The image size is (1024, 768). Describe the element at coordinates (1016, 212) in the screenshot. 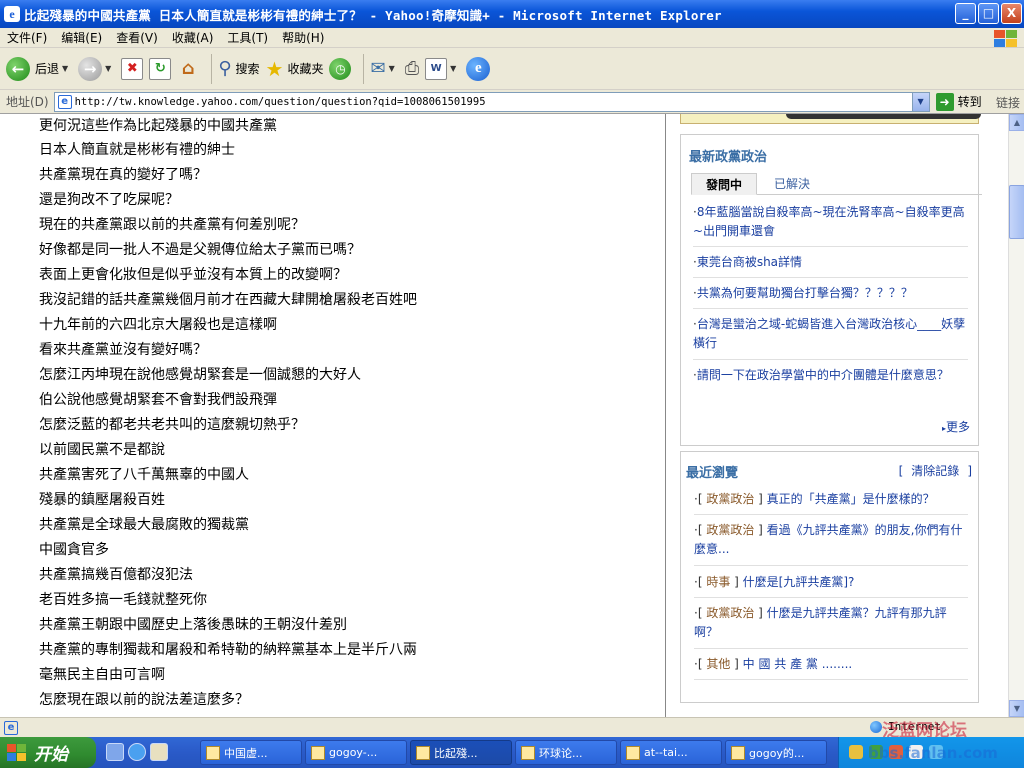

I see `scroll-thumb` at that location.